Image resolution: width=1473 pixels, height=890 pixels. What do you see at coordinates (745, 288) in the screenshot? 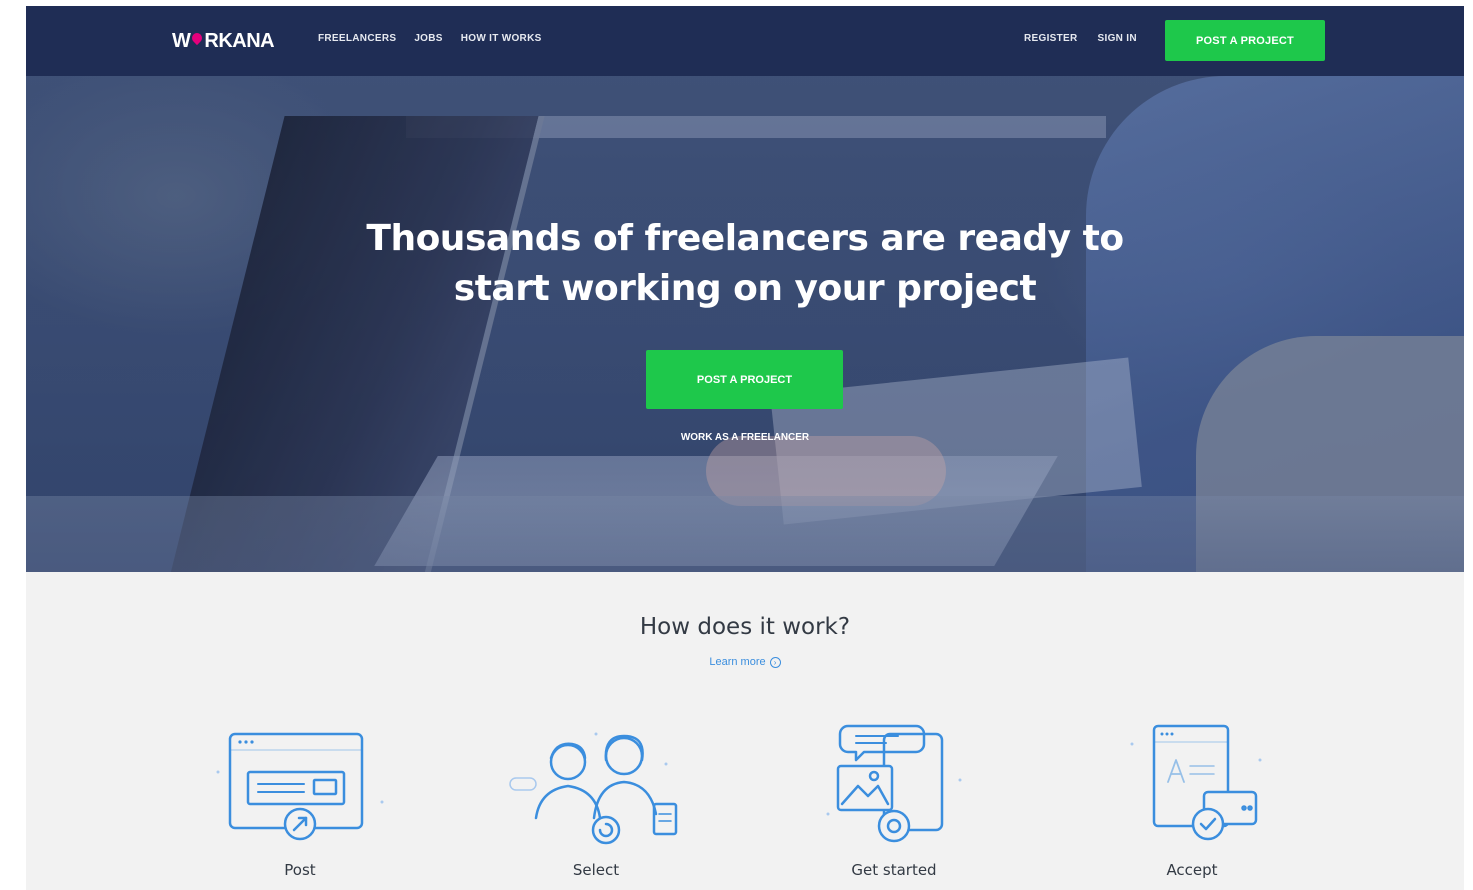
I see `hero-title-line-2: start working on your project` at bounding box center [745, 288].